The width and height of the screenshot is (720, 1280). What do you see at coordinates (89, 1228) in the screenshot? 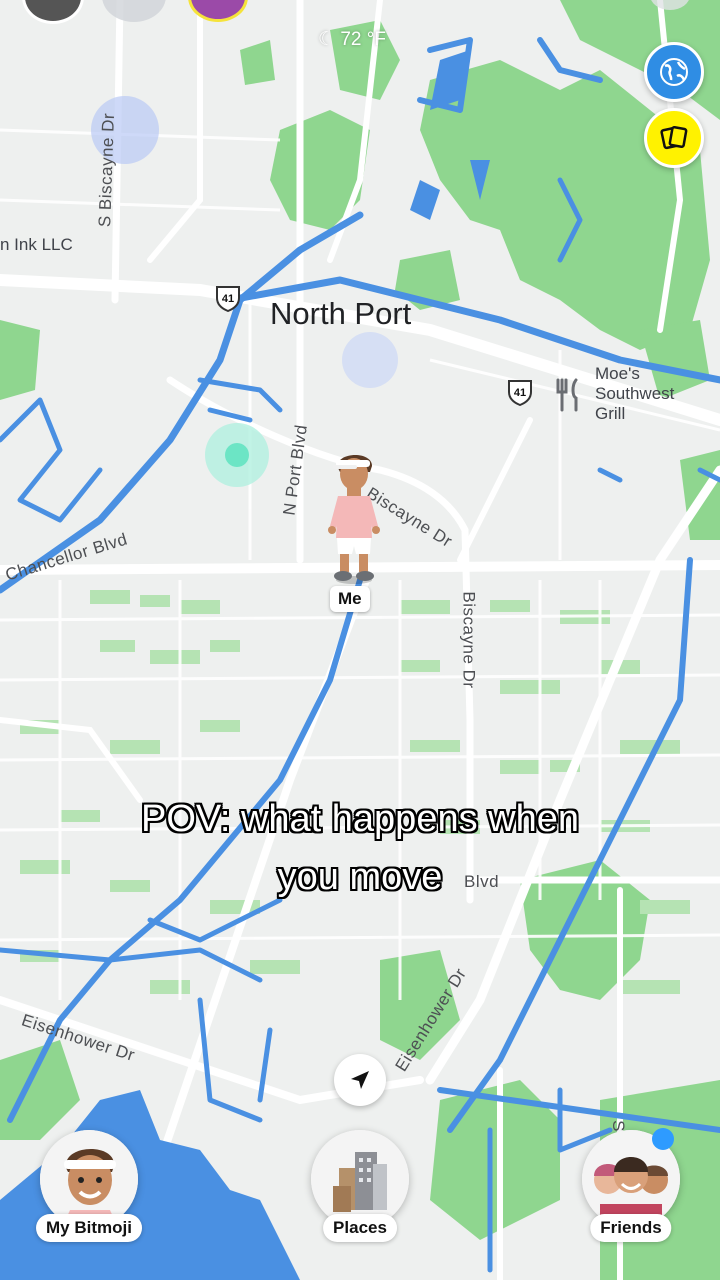
I see `my-bitmoji-label: My Bitmoji` at bounding box center [89, 1228].